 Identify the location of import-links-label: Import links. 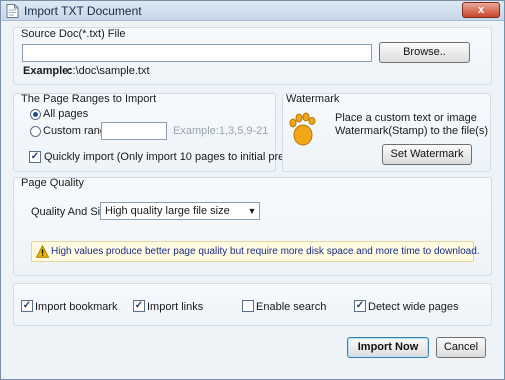
(175, 307).